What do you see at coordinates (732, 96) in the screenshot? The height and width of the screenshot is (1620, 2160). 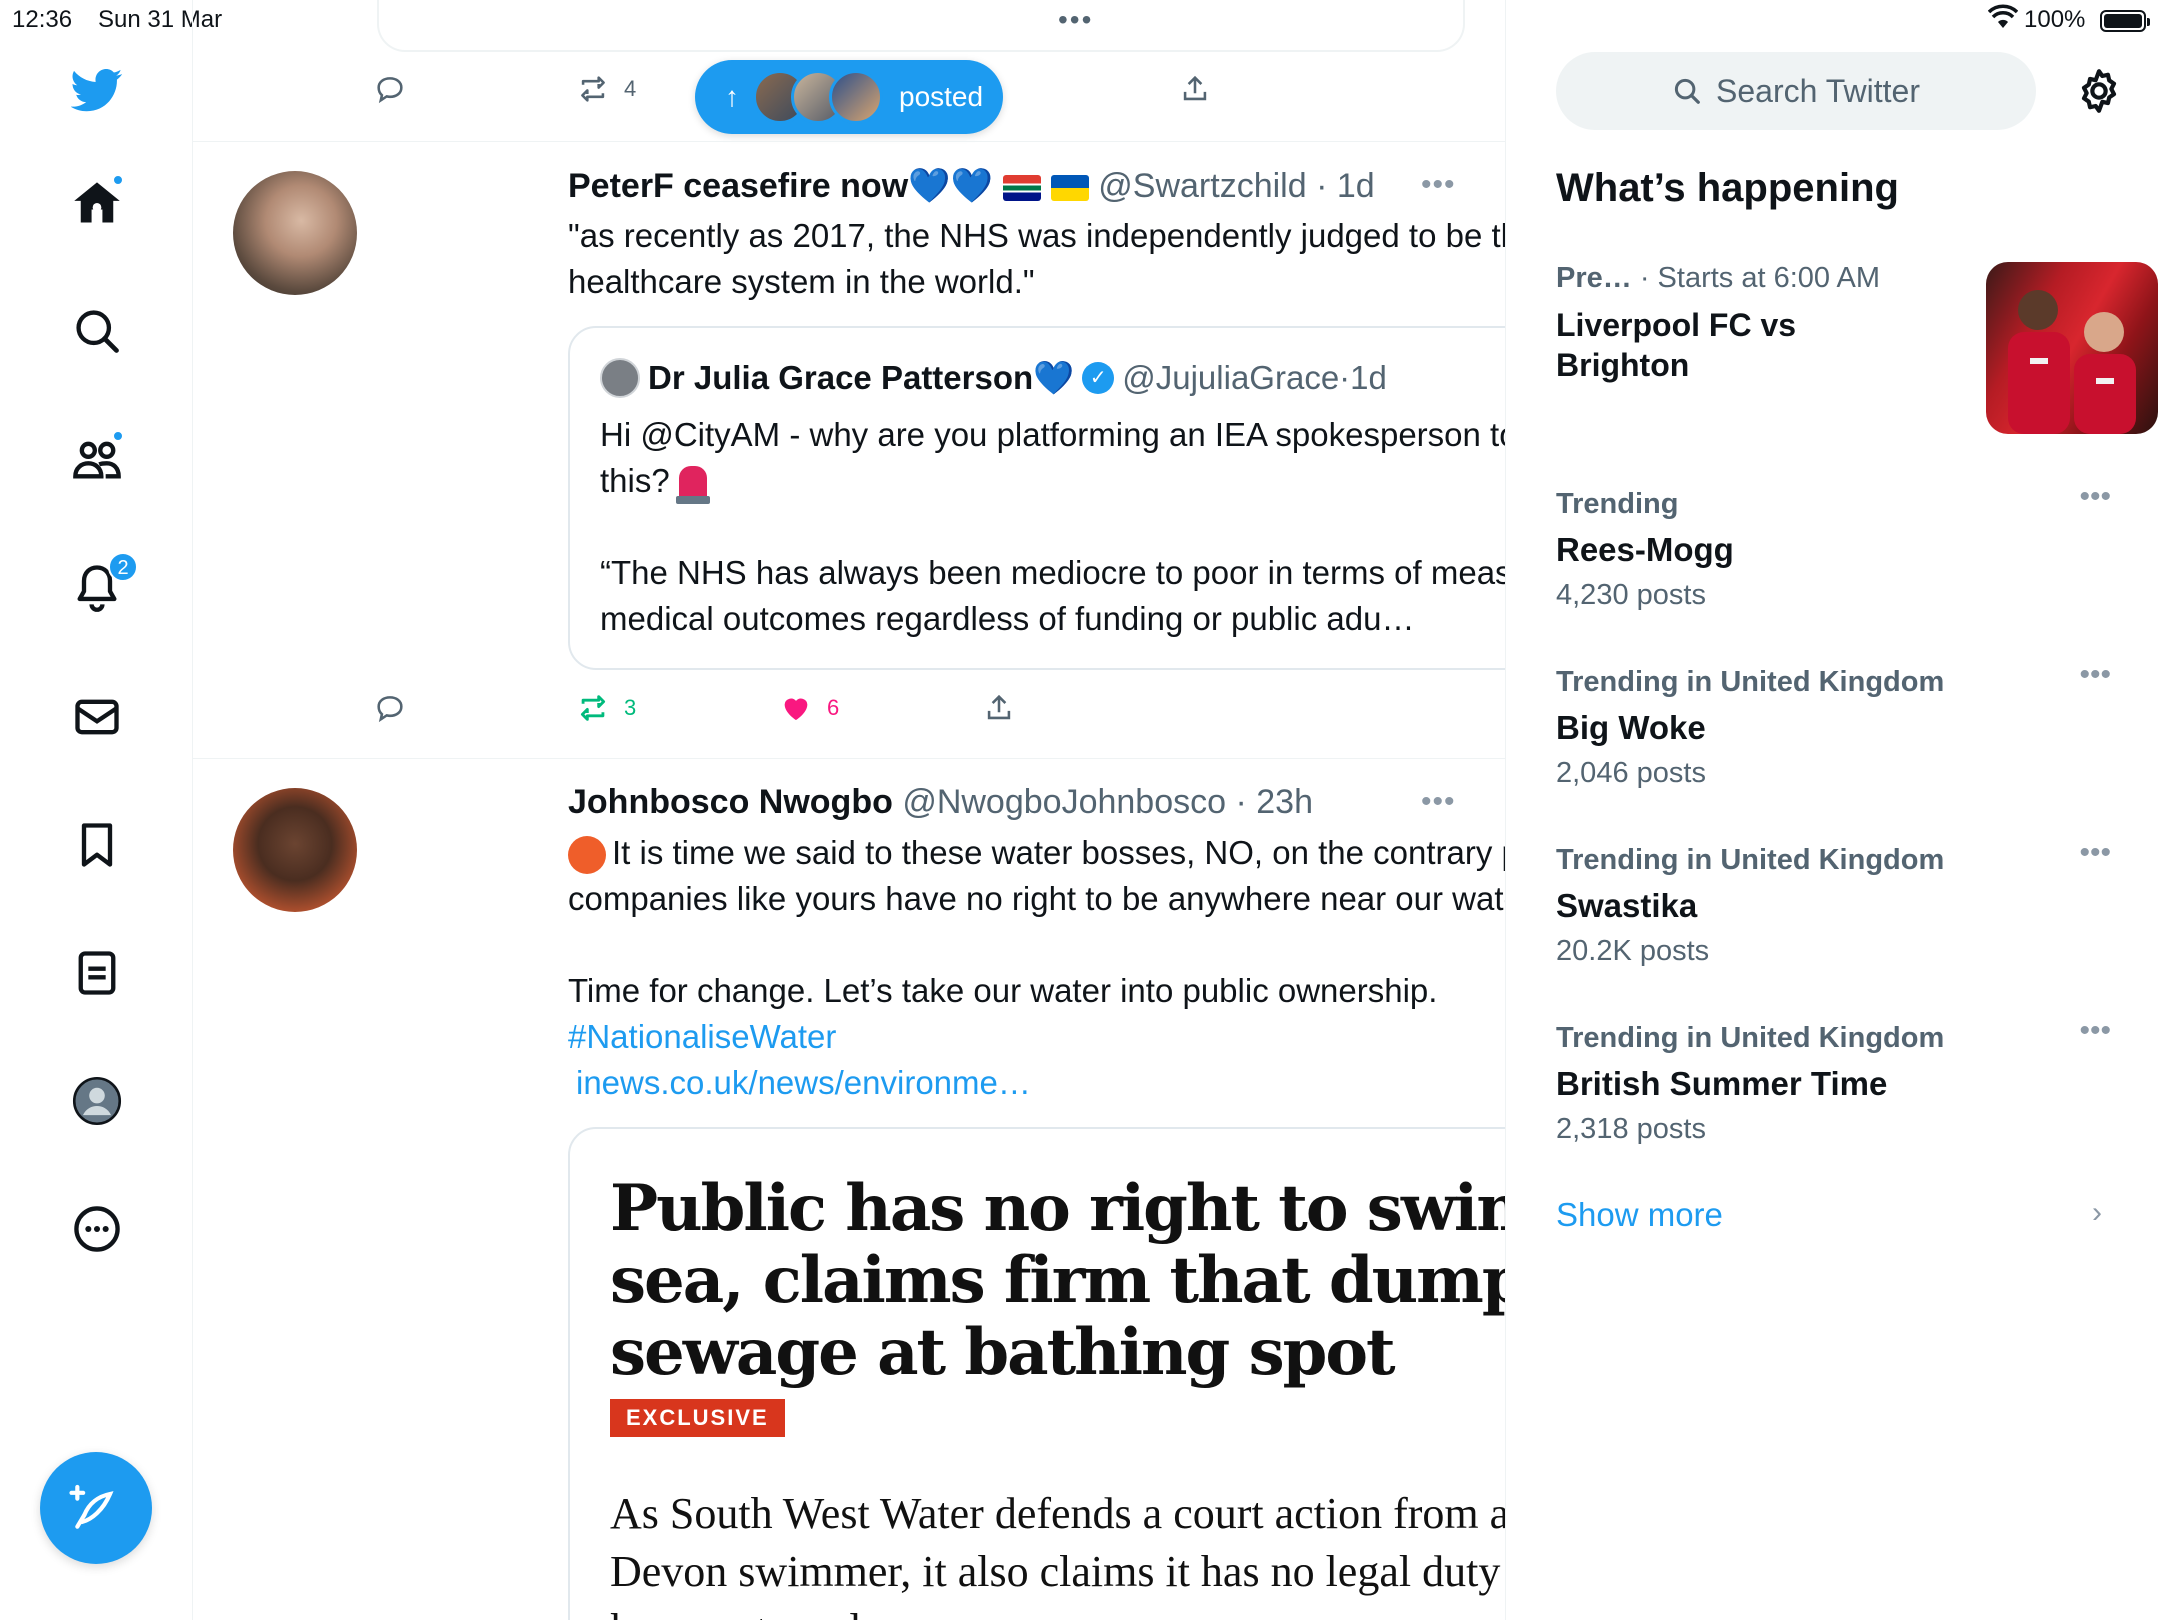 I see `up-arrow-icon: ↑` at bounding box center [732, 96].